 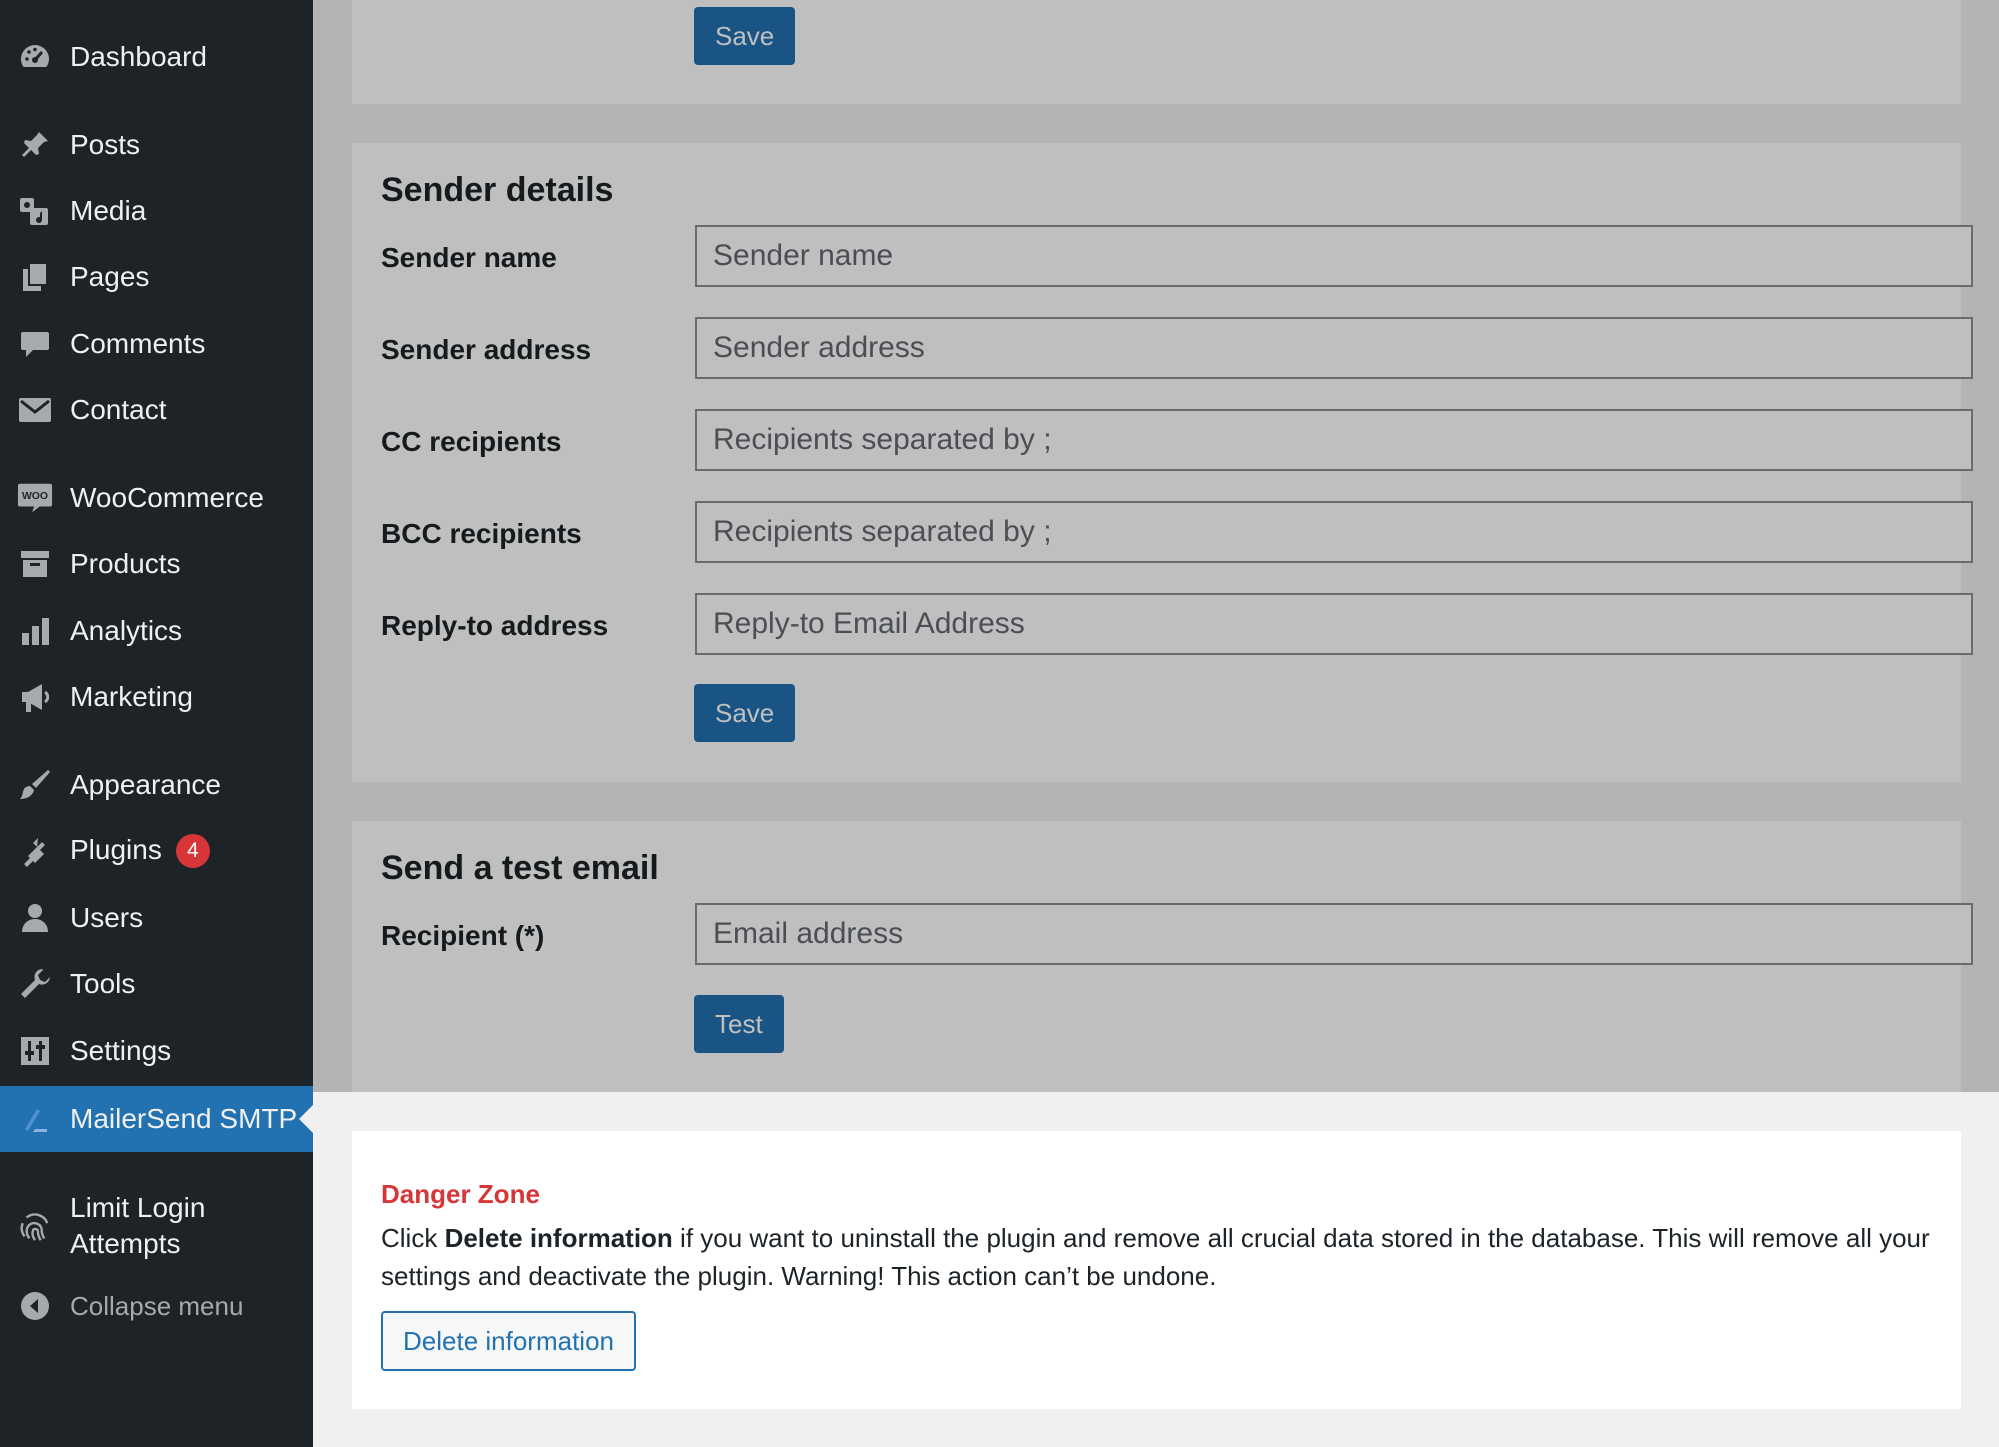 I want to click on sidebar-item-products: Products, so click(x=156, y=564).